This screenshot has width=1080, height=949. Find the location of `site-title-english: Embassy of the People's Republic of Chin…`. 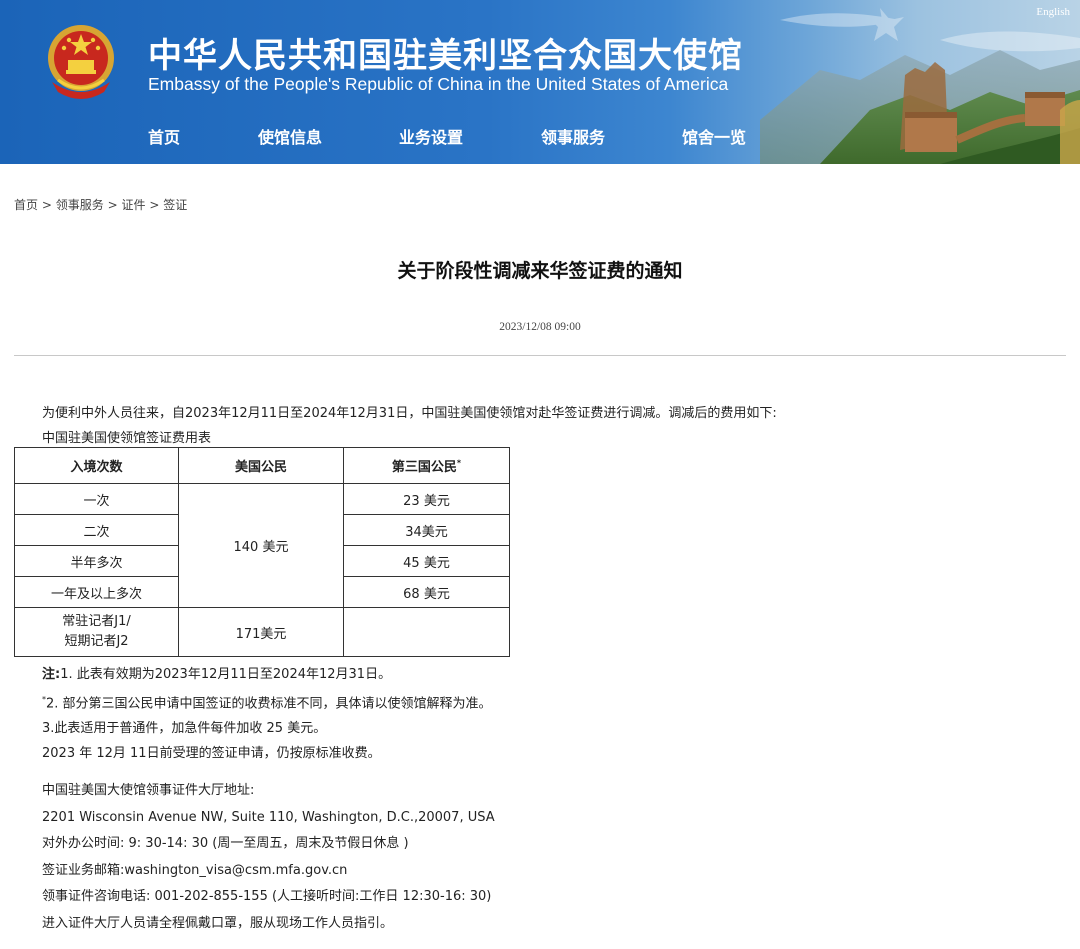

site-title-english: Embassy of the People's Republic of Chin… is located at coordinates (438, 84).